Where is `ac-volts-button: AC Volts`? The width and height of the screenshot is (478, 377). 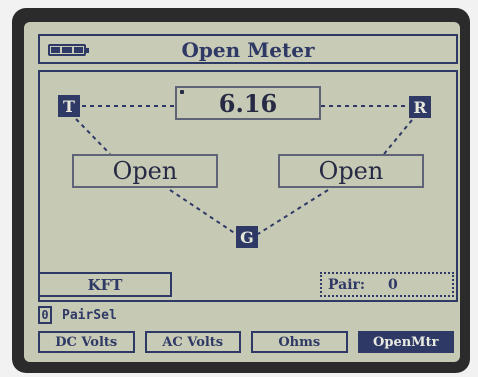
ac-volts-button: AC Volts is located at coordinates (192, 342).